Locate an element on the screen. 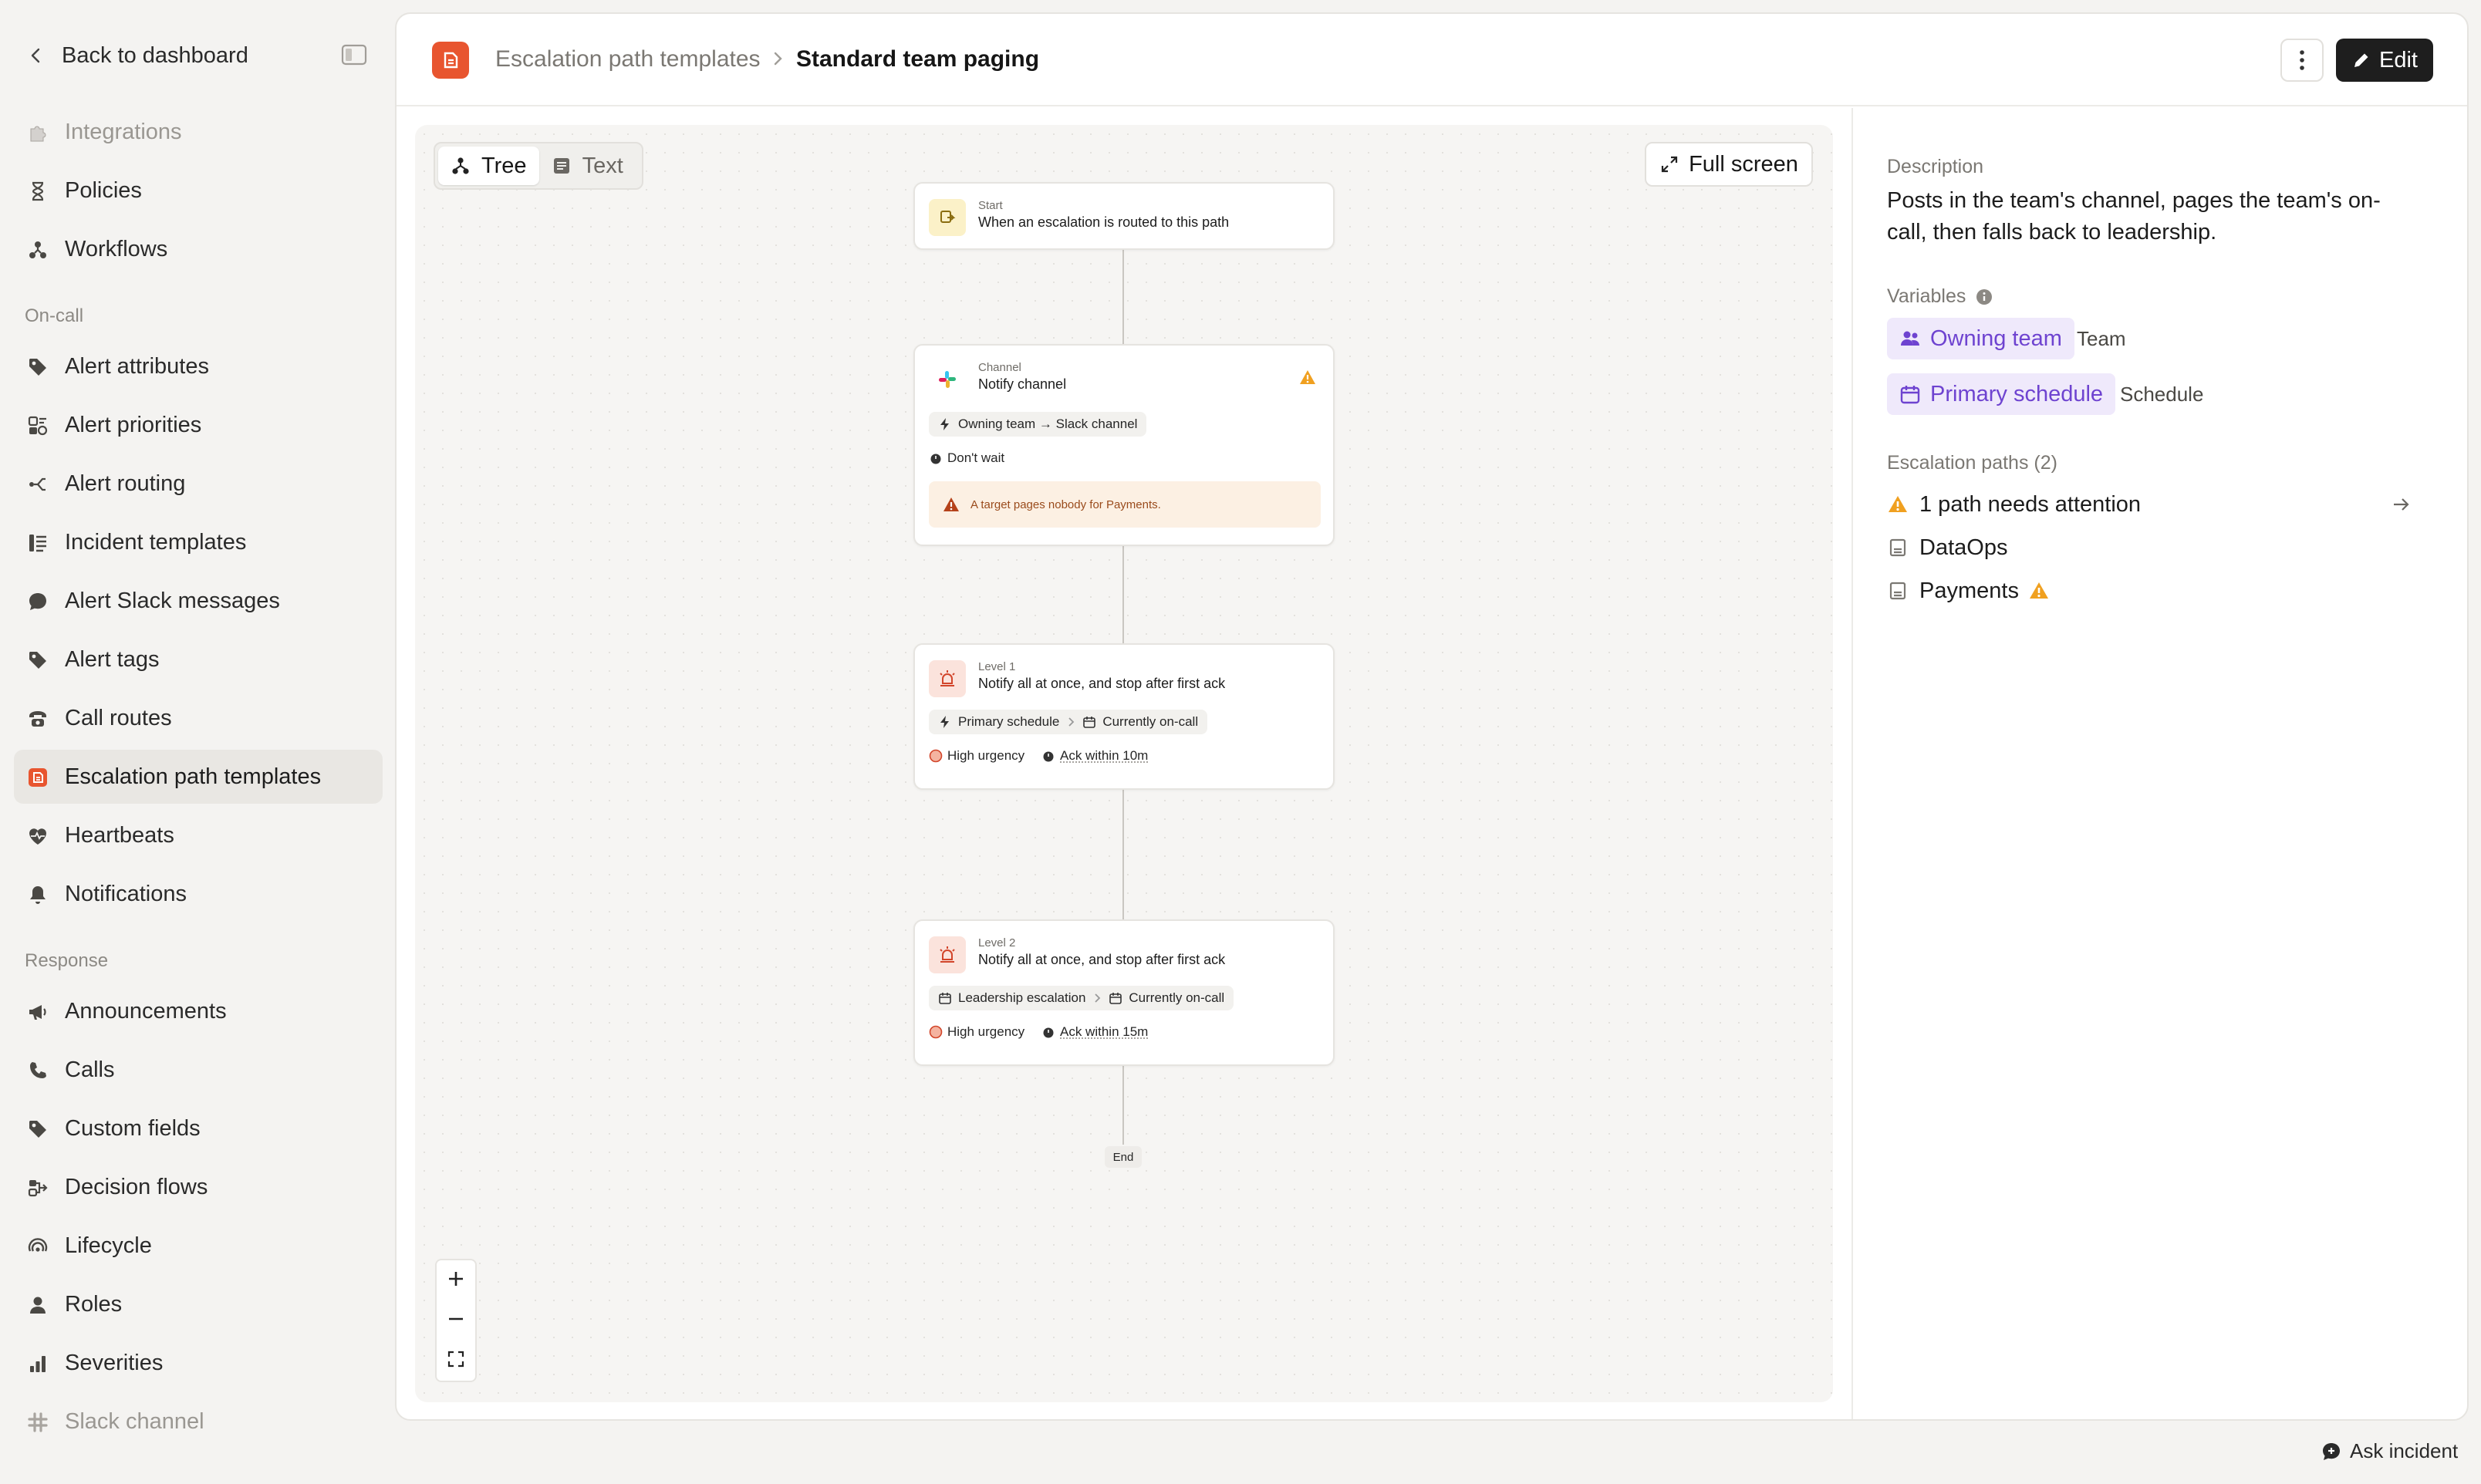  tab-text: Text is located at coordinates (587, 166).